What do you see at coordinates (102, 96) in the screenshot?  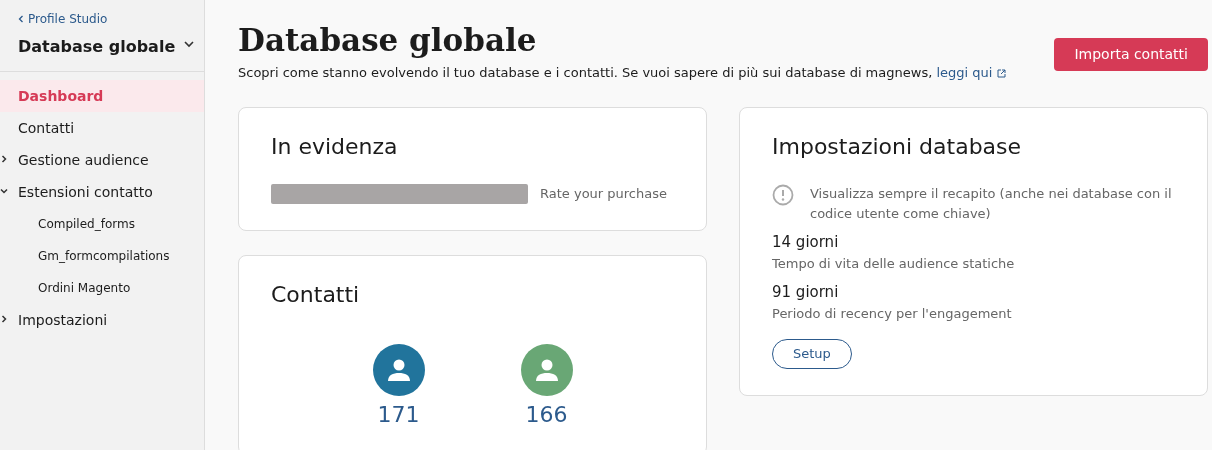 I see `nav-item: Dashboard` at bounding box center [102, 96].